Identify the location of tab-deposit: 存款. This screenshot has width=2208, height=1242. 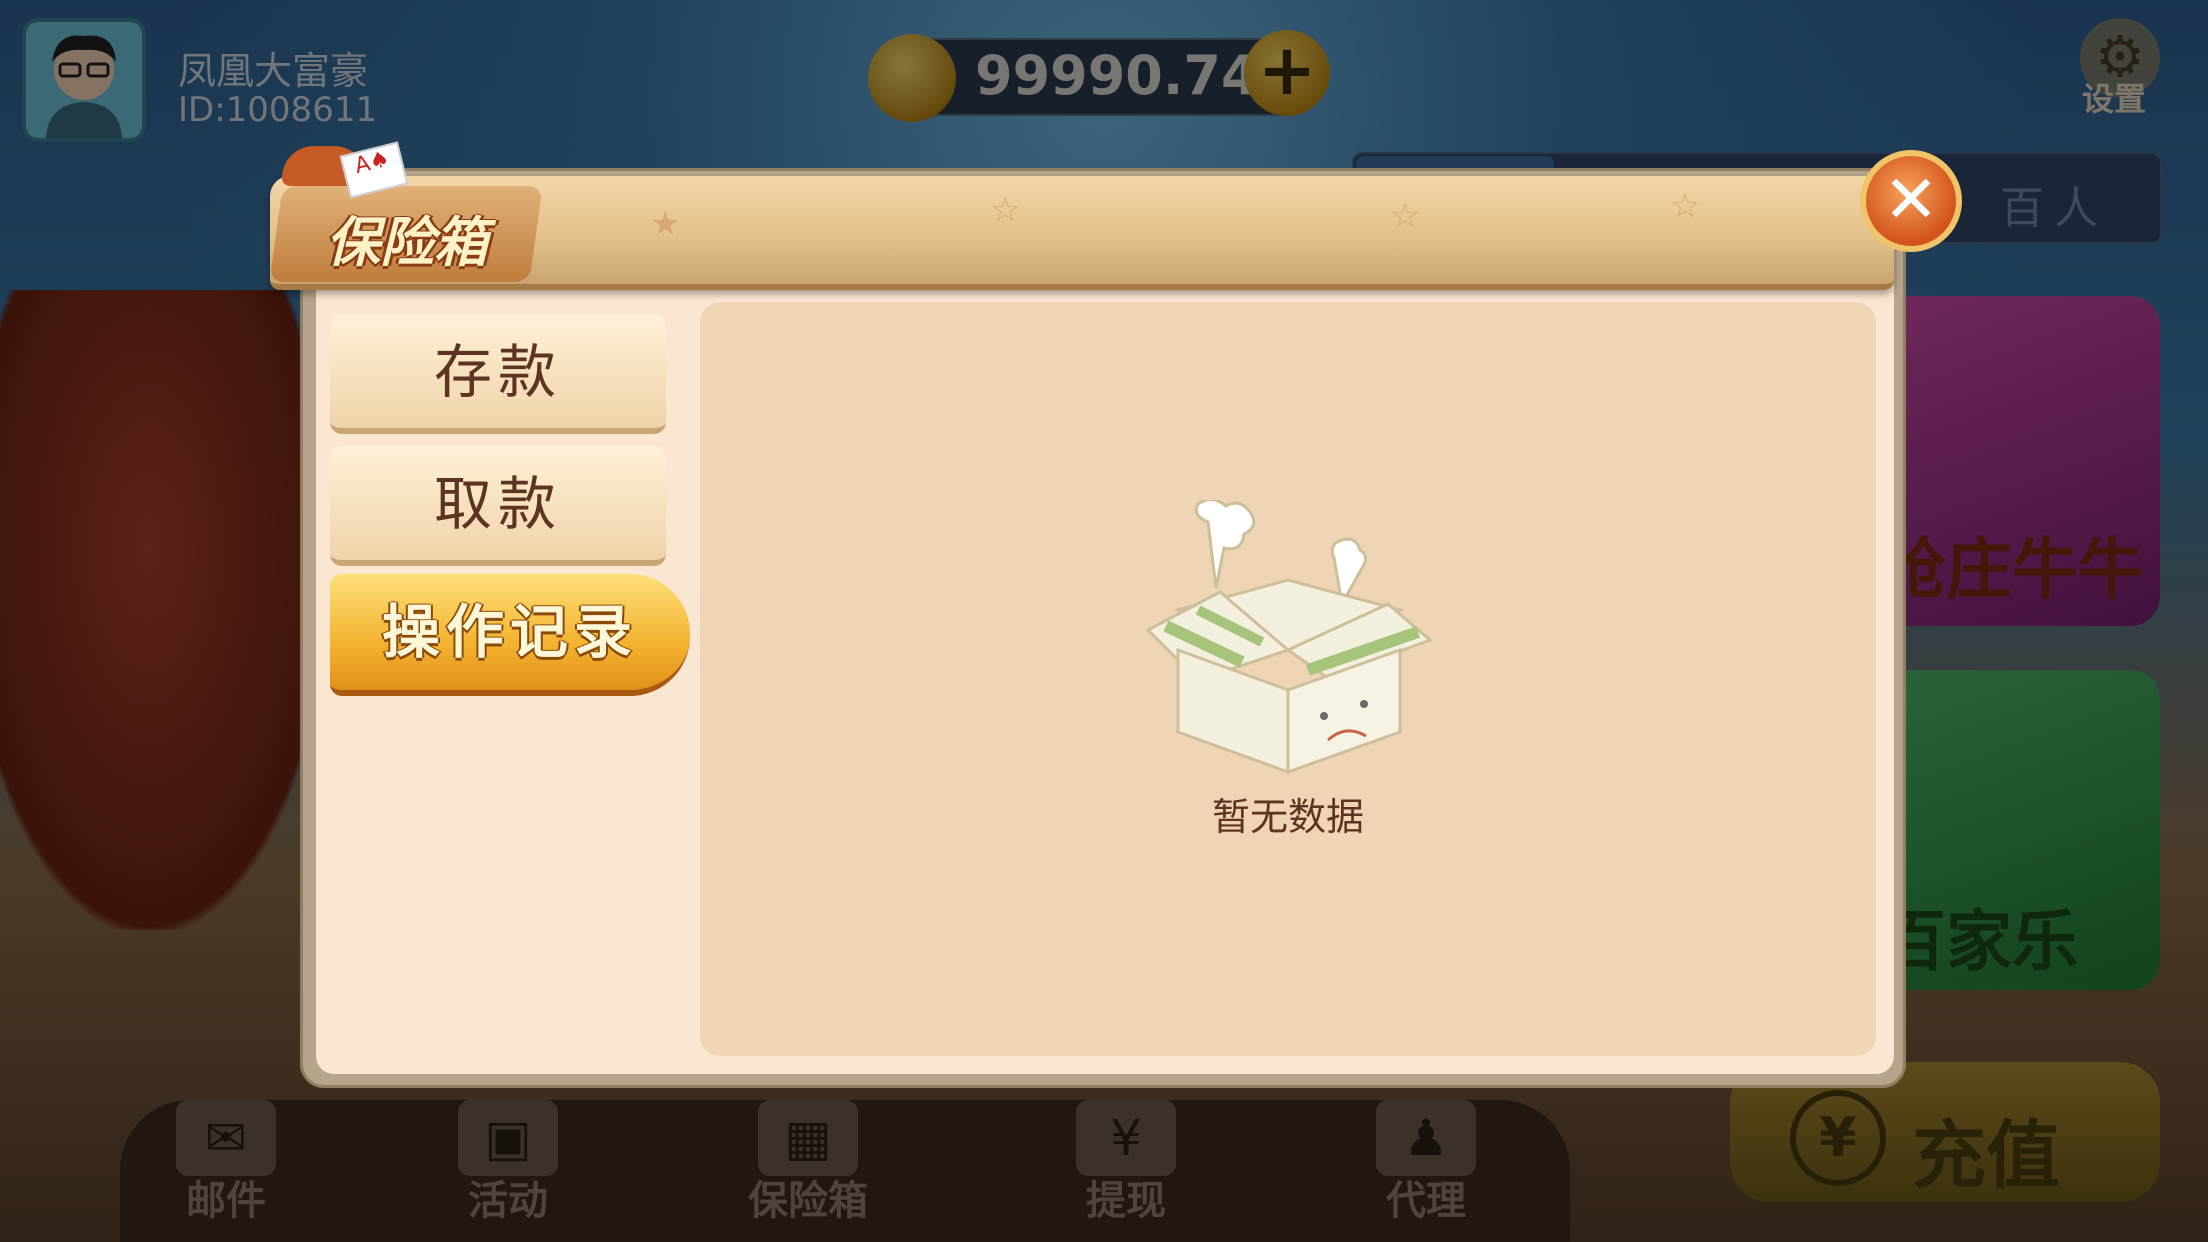
(498, 374).